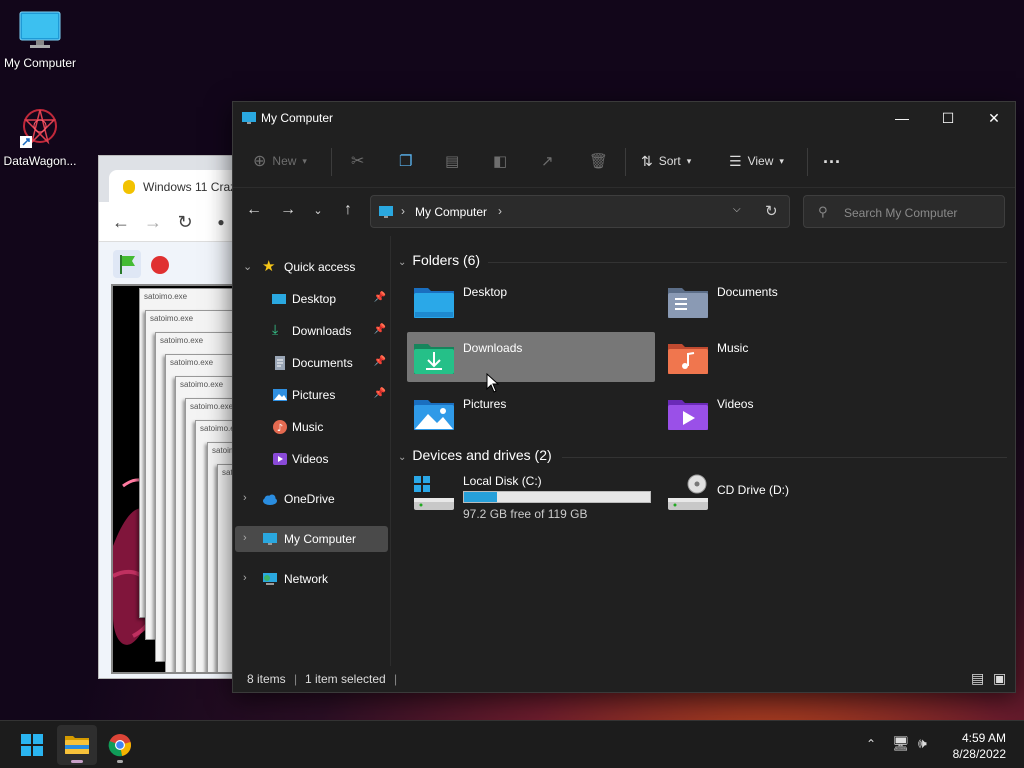 The width and height of the screenshot is (1024, 768). Describe the element at coordinates (77, 761) in the screenshot. I see `active-indicator` at that location.